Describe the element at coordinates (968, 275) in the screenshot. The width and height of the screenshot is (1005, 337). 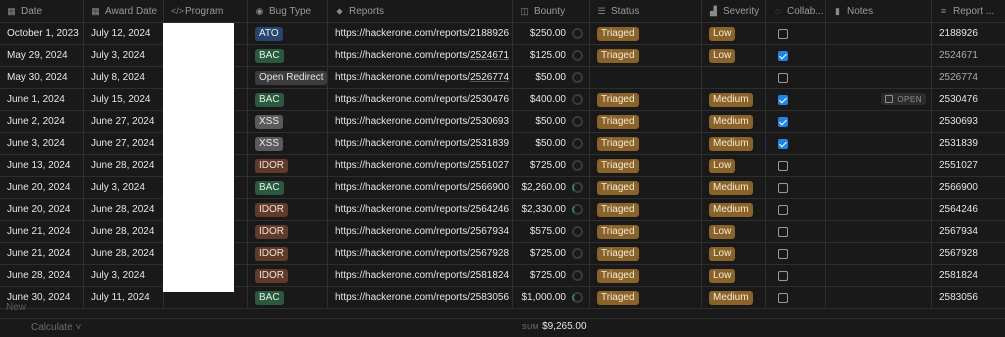
I see `report-id-cell: 2581824` at that location.